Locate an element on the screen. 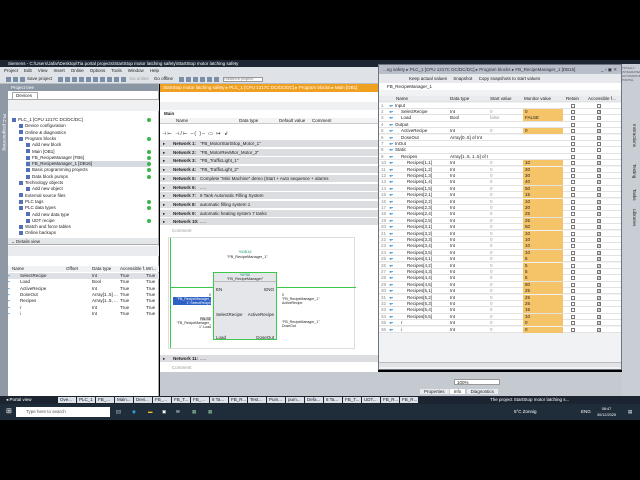 Image resolution: width=640 pixels, height=480 pixels. compile-icon is located at coordinates (110, 79).